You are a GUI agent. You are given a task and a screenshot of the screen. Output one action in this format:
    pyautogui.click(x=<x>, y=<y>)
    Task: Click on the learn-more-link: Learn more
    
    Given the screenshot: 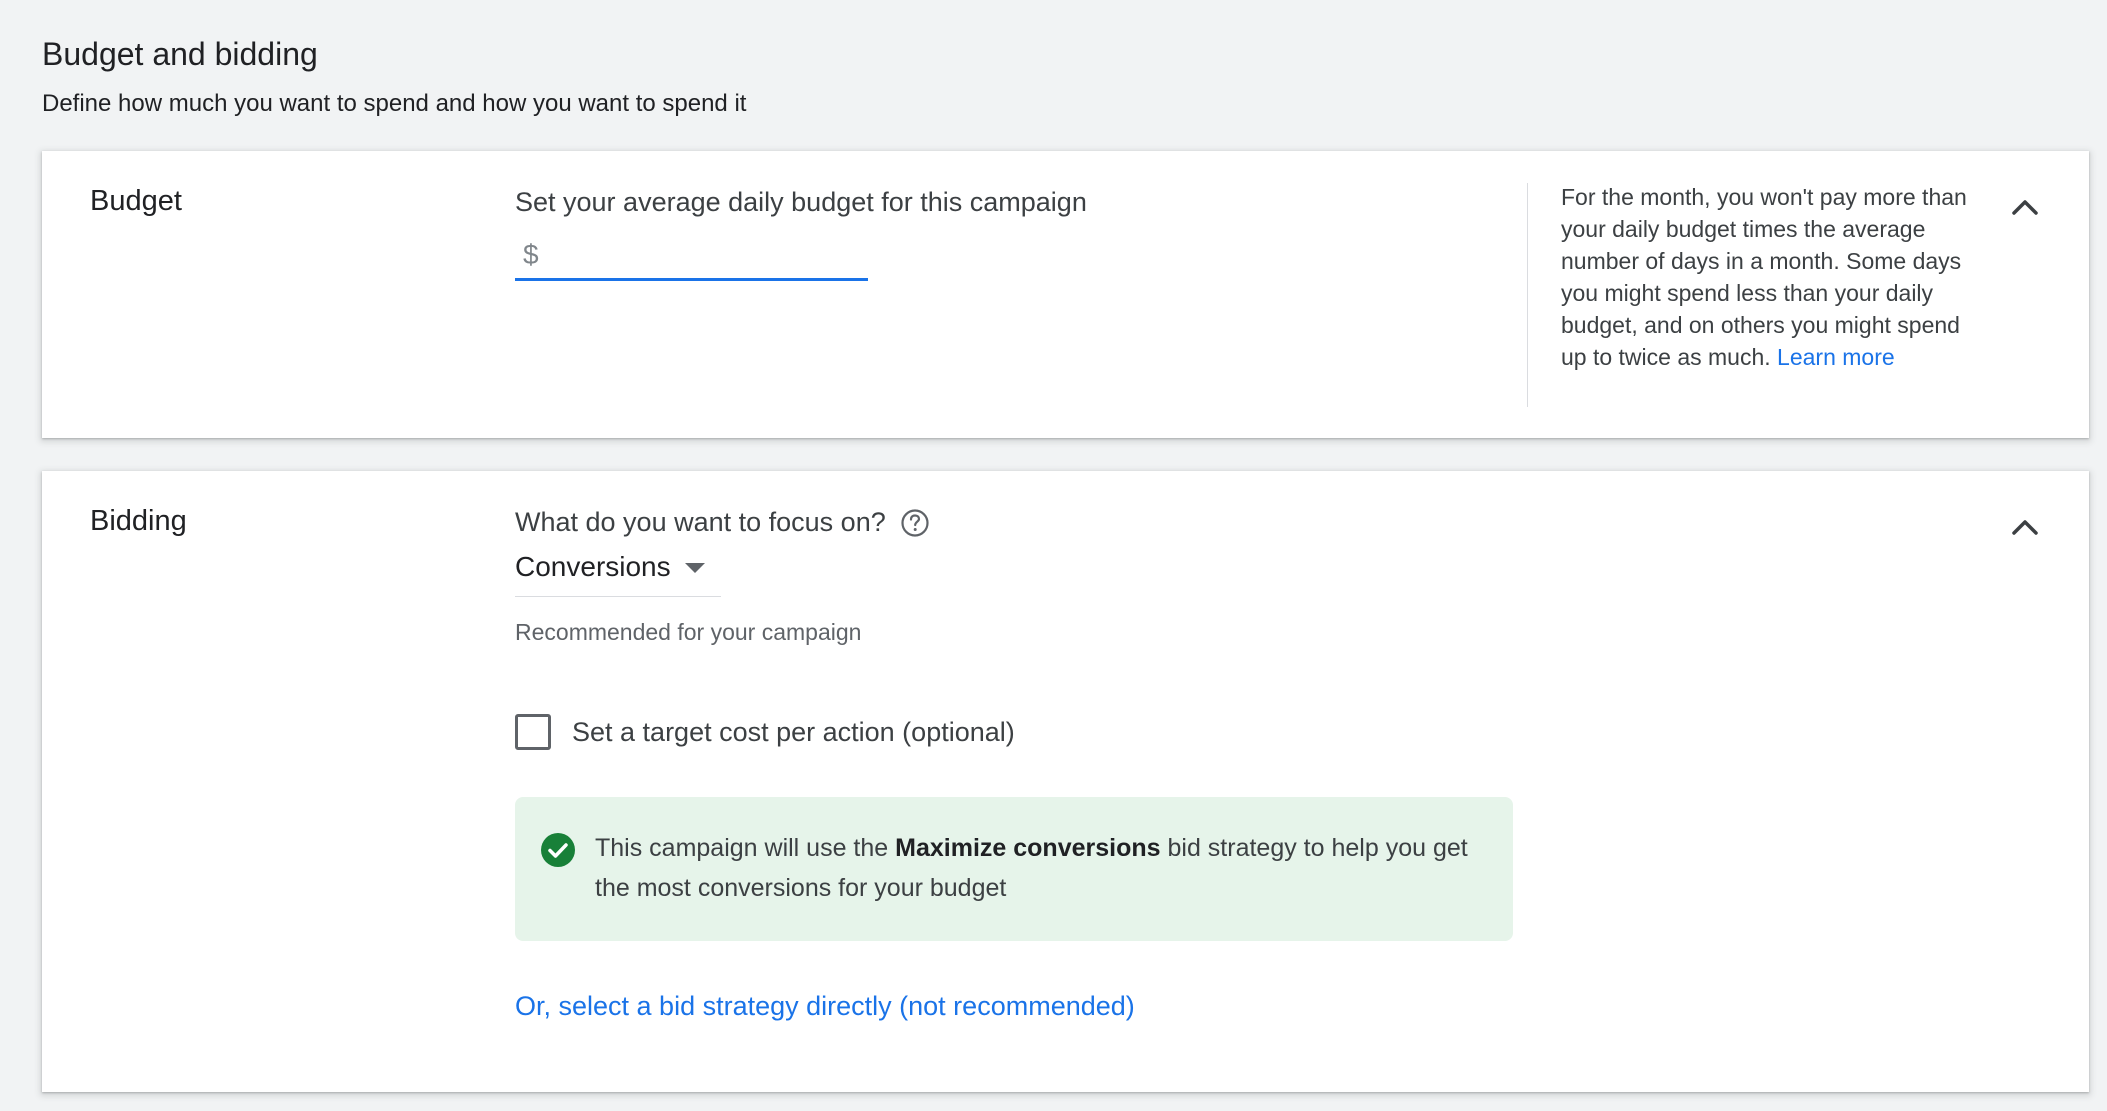 What is the action you would take?
    pyautogui.click(x=1836, y=357)
    